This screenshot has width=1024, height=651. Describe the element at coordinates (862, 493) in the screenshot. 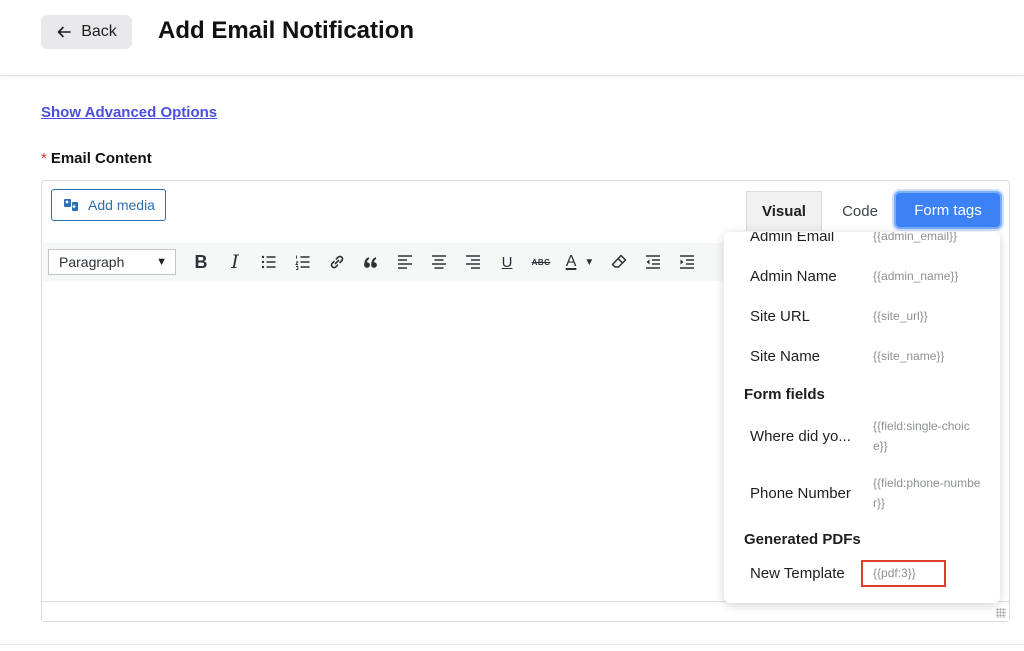

I see `form-tag-item-phone-number: Phone Number {{field:phone-number}}` at that location.